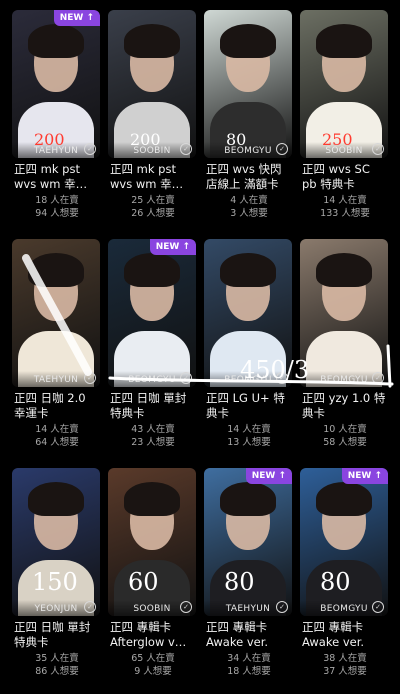 This screenshot has width=400, height=694. What do you see at coordinates (249, 658) in the screenshot?
I see `sellers-count: 34 人在賣` at bounding box center [249, 658].